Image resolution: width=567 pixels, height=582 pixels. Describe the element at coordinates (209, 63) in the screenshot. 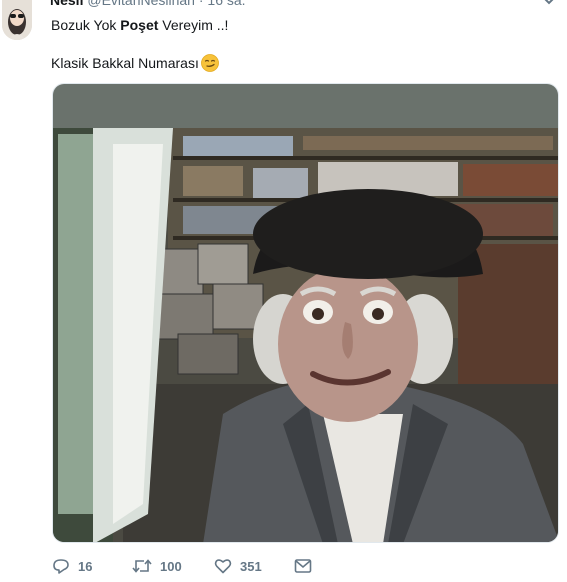

I see `smirking-face-emoji` at that location.